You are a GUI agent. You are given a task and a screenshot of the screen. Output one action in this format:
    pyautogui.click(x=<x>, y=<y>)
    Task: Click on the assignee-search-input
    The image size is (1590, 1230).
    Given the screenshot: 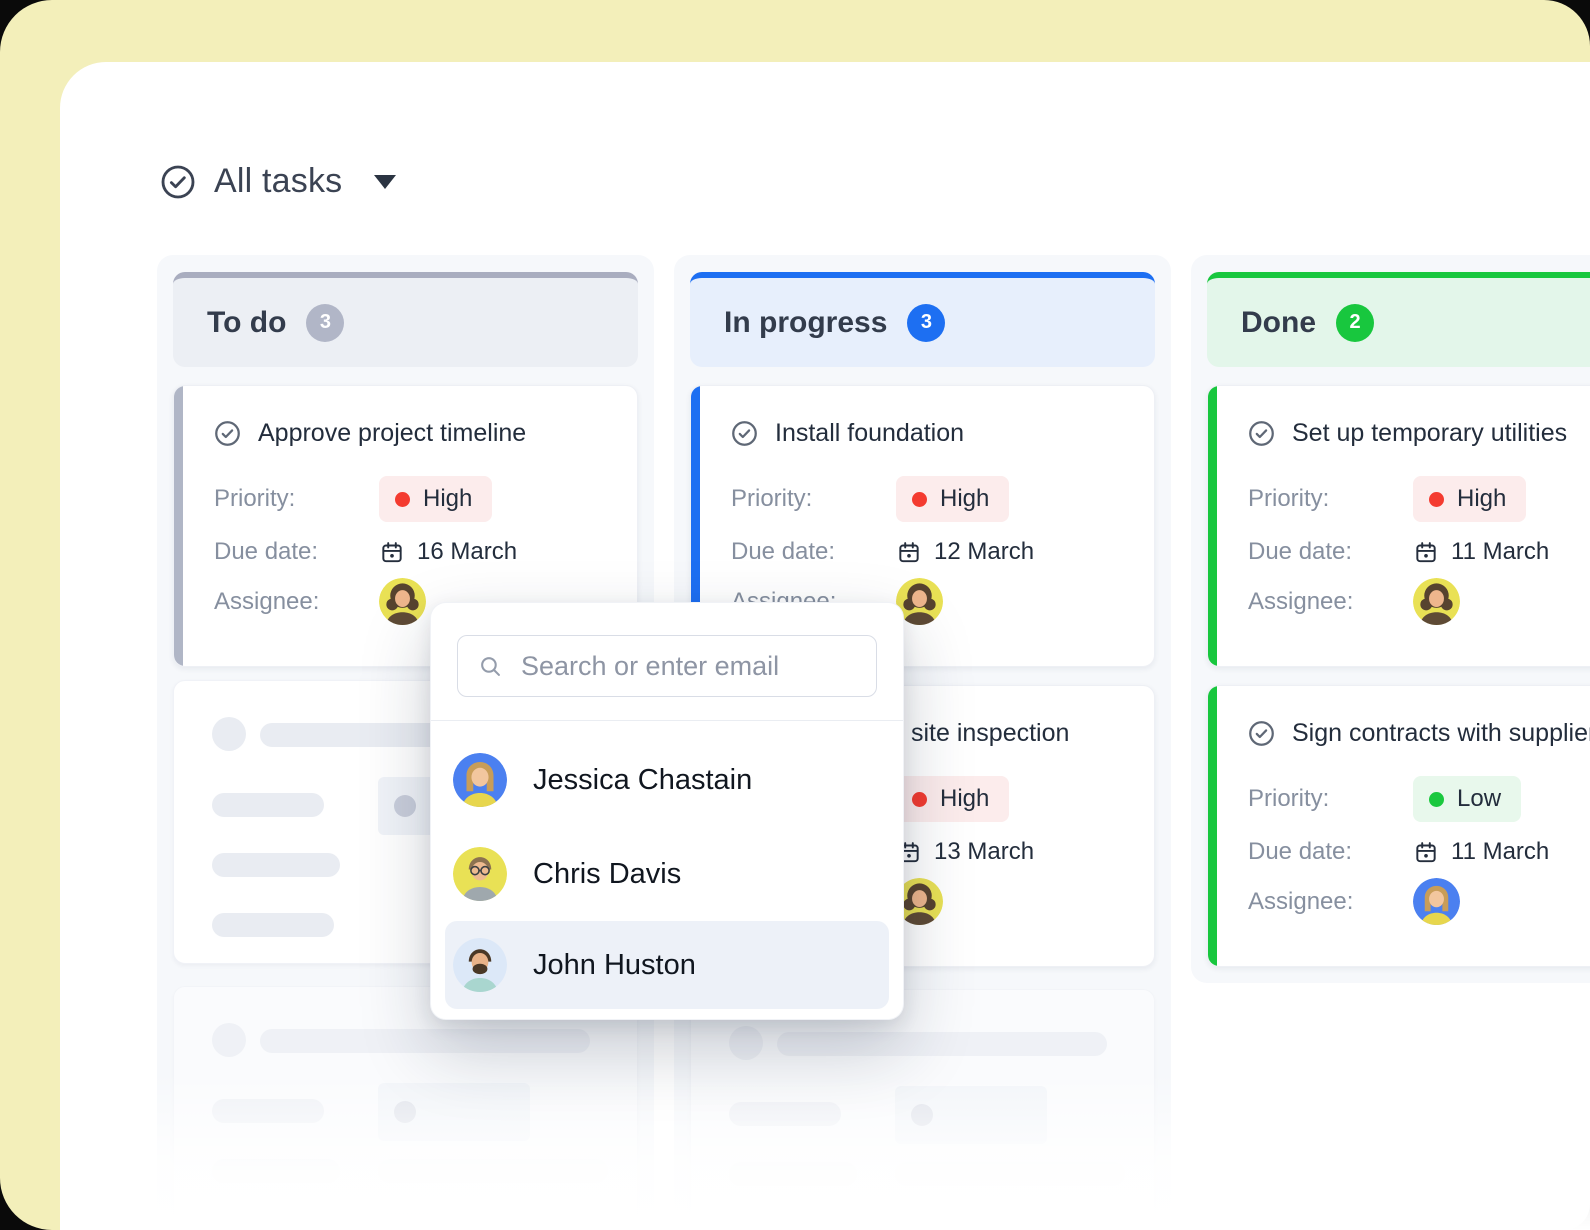 What is the action you would take?
    pyautogui.click(x=698, y=666)
    